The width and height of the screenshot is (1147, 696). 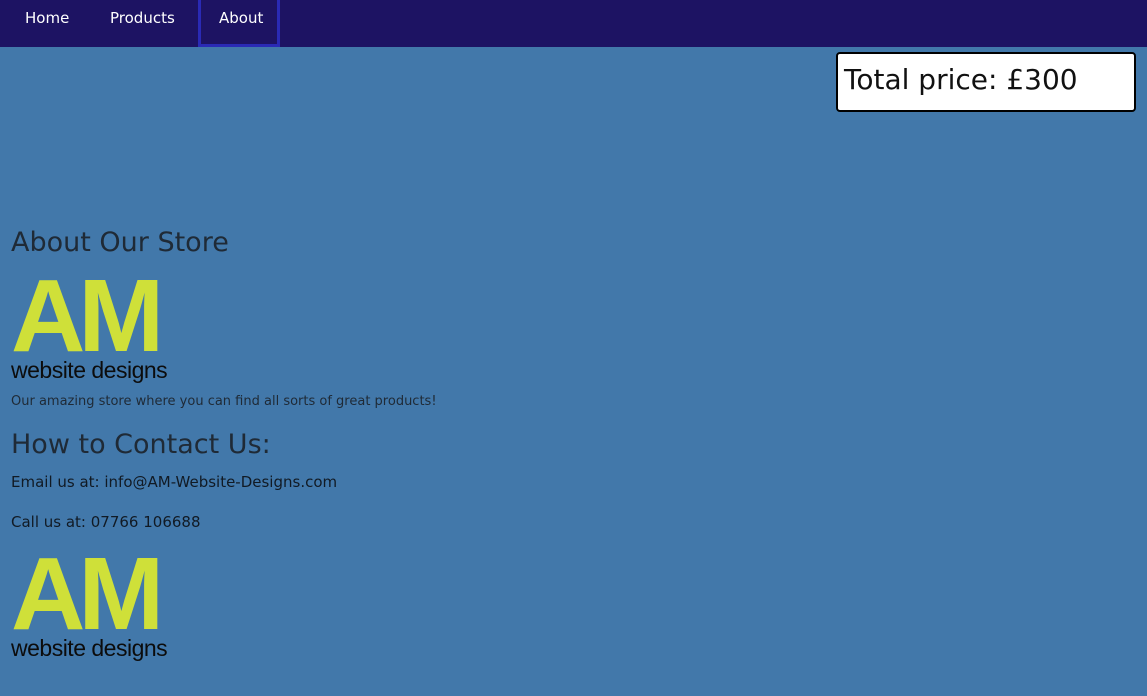 I want to click on contact-email: Email us at: info@AM-Website-Designs.com, so click(x=174, y=482).